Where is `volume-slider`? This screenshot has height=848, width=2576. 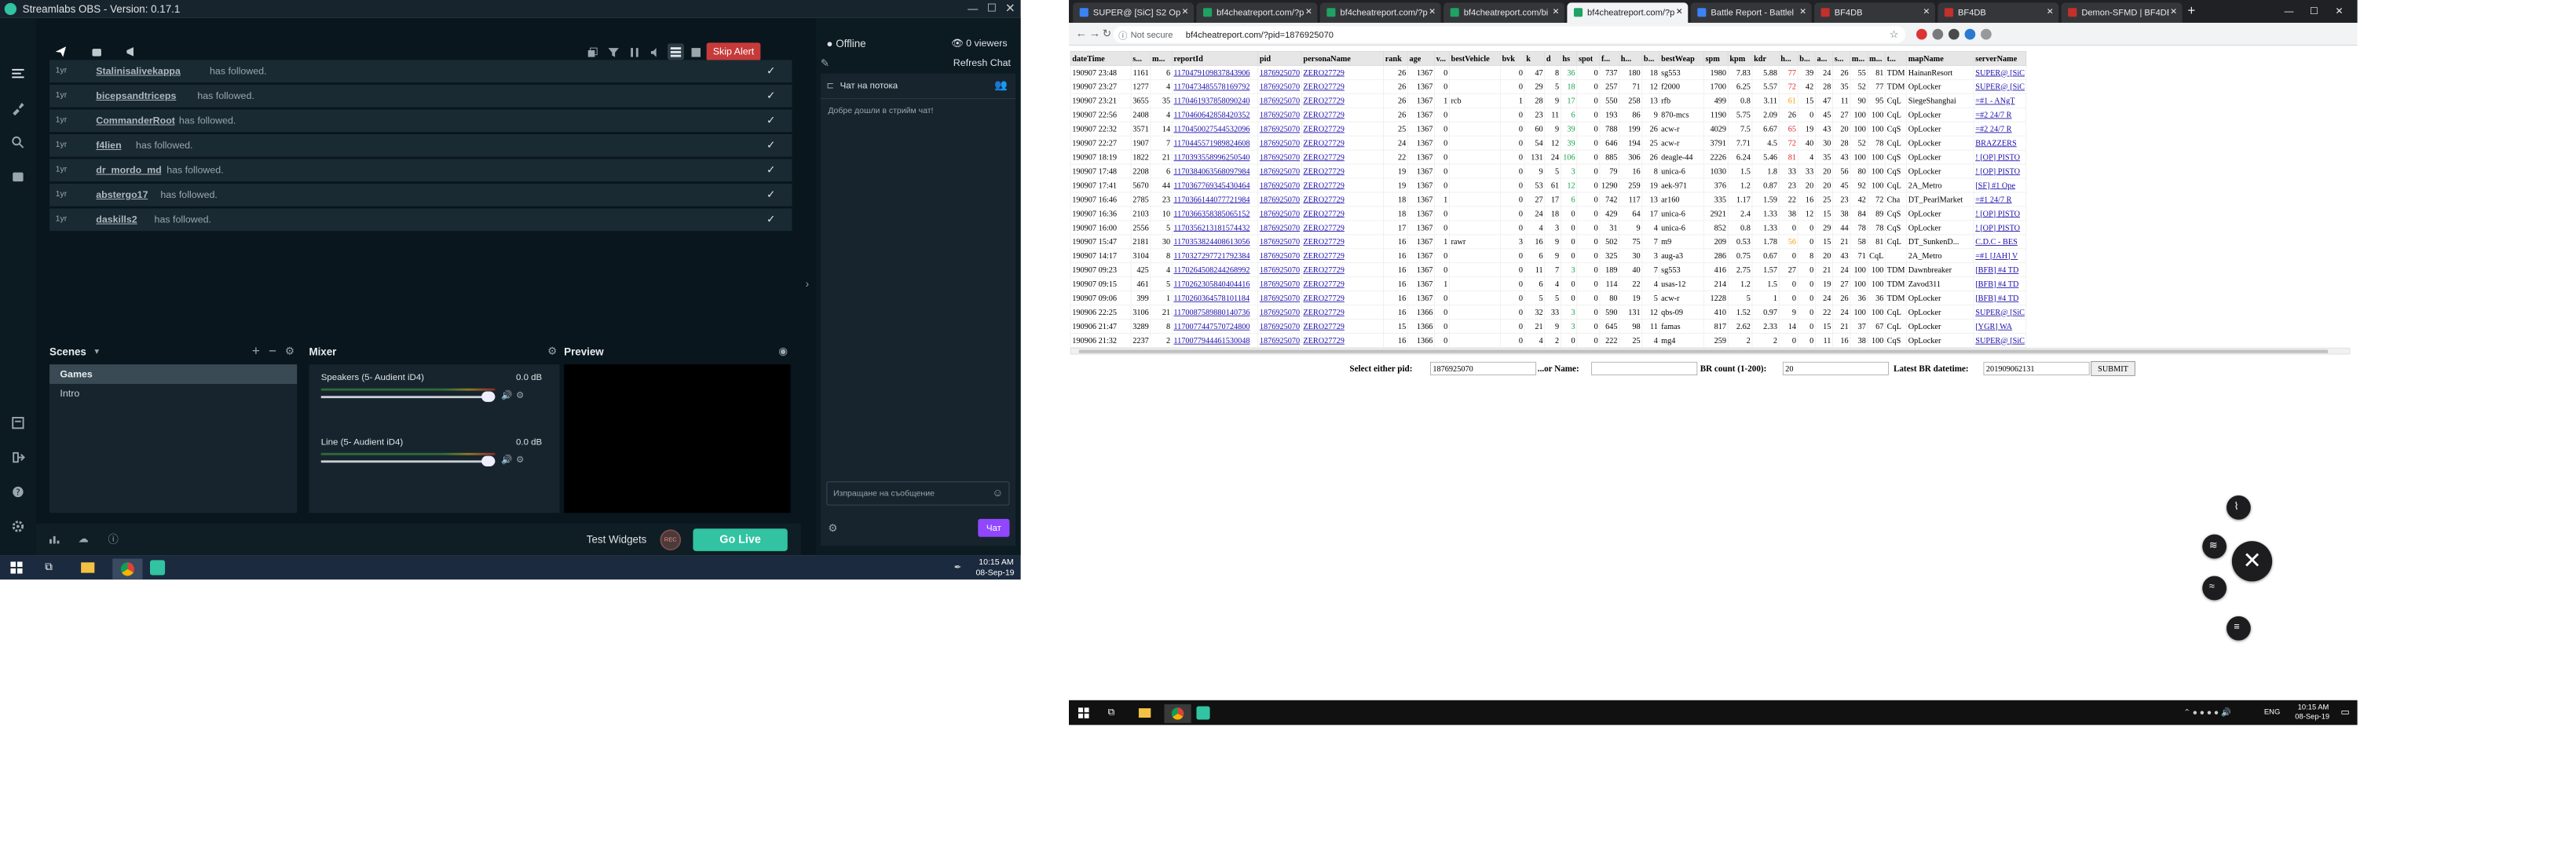
volume-slider is located at coordinates (408, 397).